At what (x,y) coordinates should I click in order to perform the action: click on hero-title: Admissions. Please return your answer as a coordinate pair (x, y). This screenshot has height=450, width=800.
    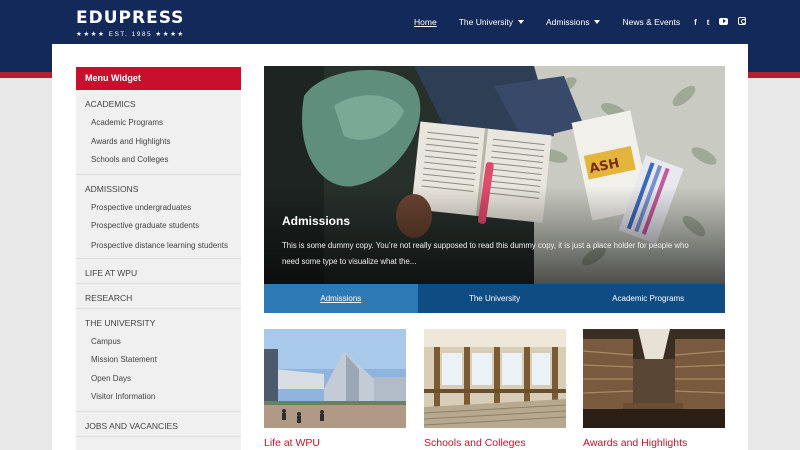
    Looking at the image, I should click on (316, 221).